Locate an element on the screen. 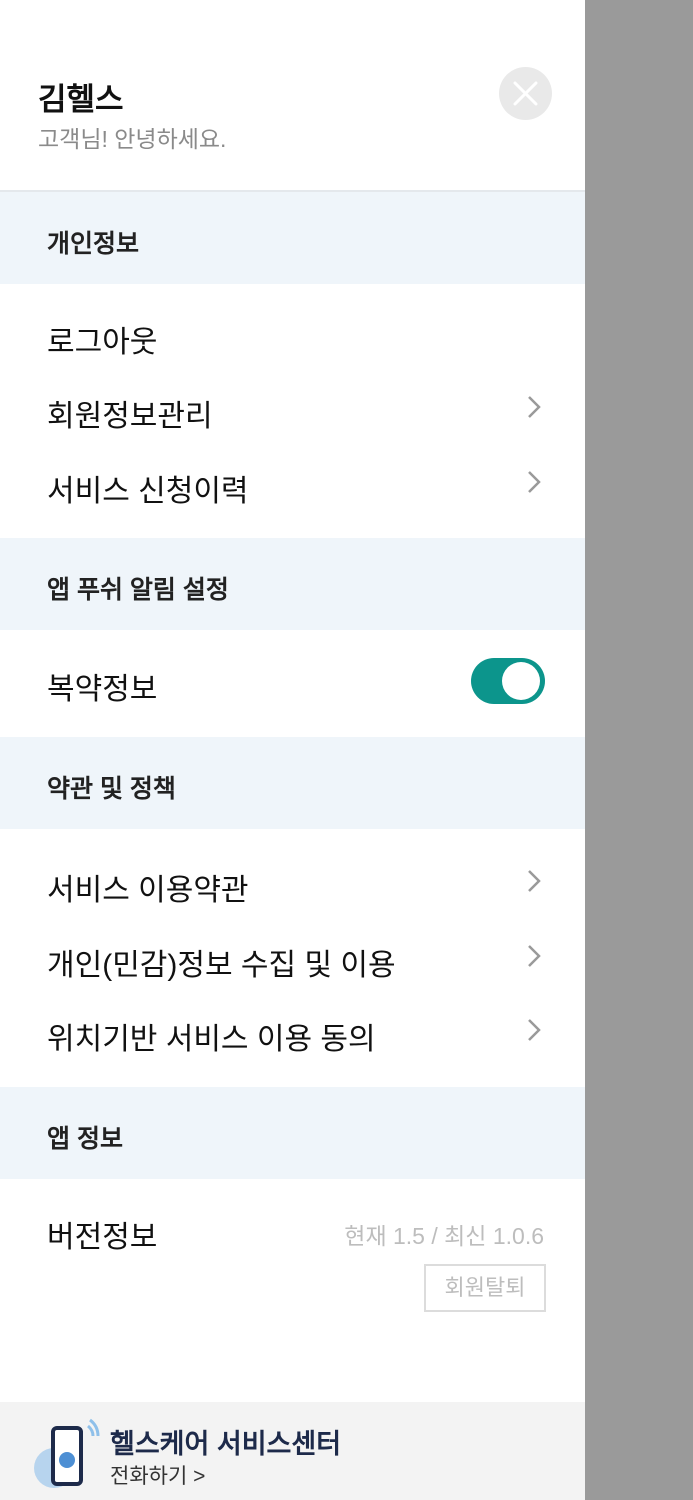 The image size is (693, 1500). menu-item-location-consent: 위치기반 서비스 이용 동의 is located at coordinates (292, 1032).